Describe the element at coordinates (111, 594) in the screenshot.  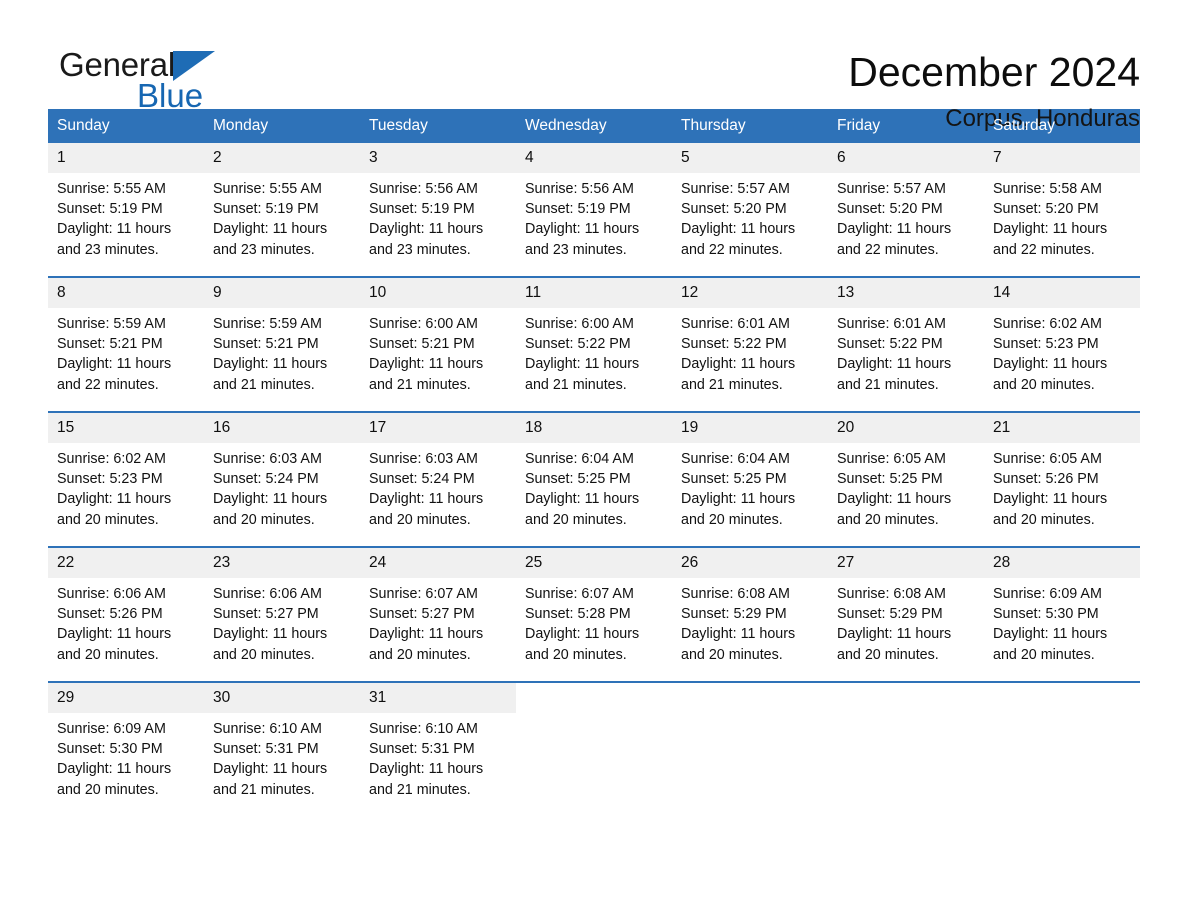
I see `sunrise-time: Sunrise: 6:06 AM` at that location.